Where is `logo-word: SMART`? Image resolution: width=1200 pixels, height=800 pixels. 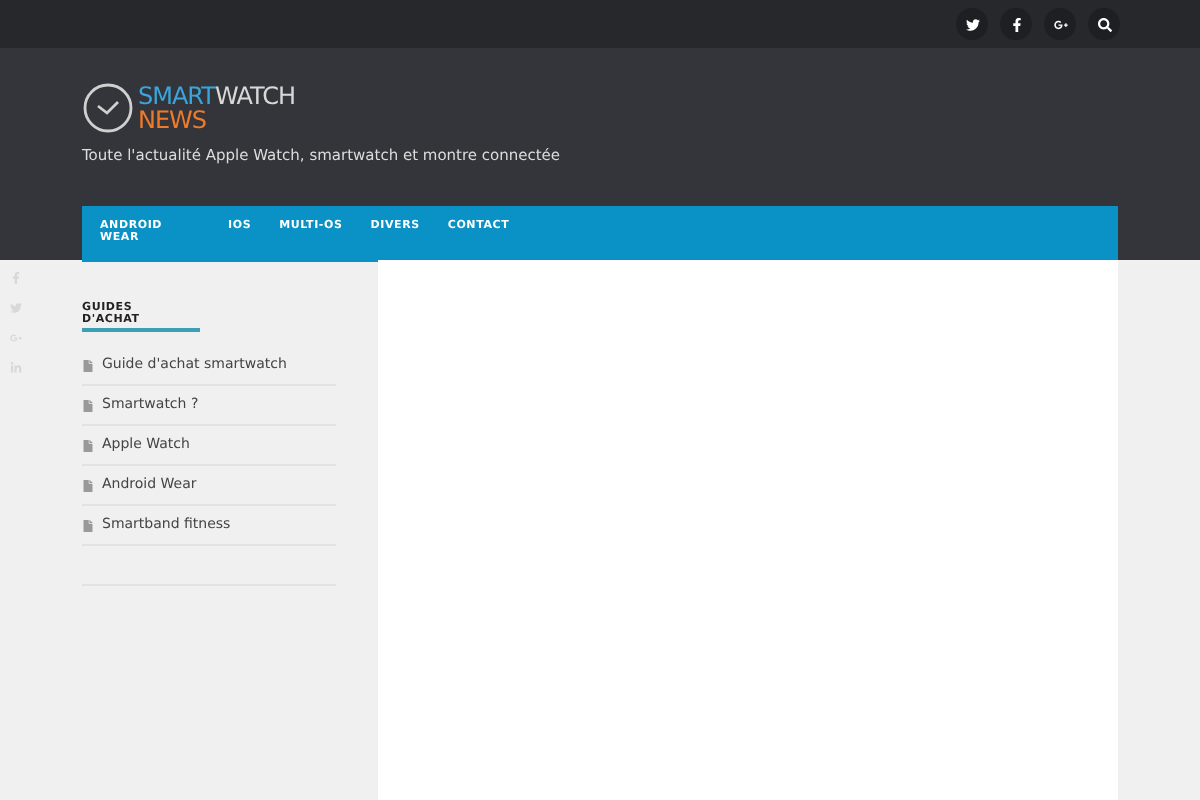
logo-word: SMART is located at coordinates (176, 96).